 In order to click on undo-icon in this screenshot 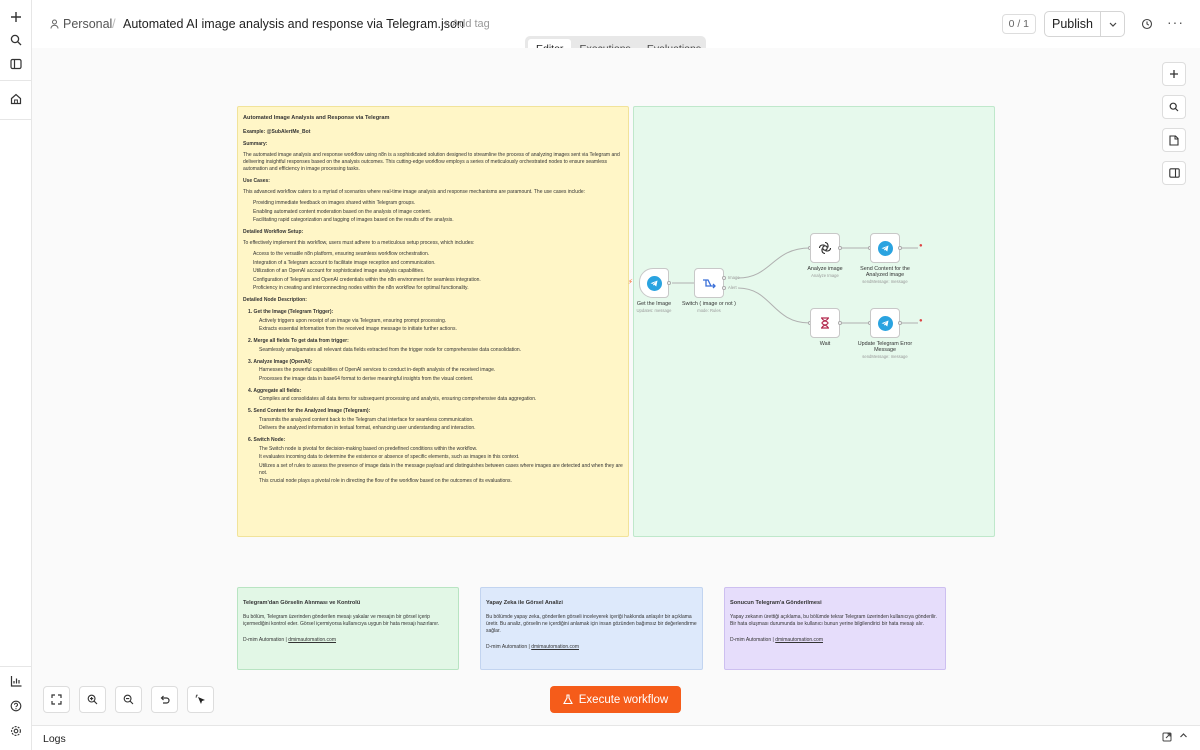, I will do `click(165, 699)`.